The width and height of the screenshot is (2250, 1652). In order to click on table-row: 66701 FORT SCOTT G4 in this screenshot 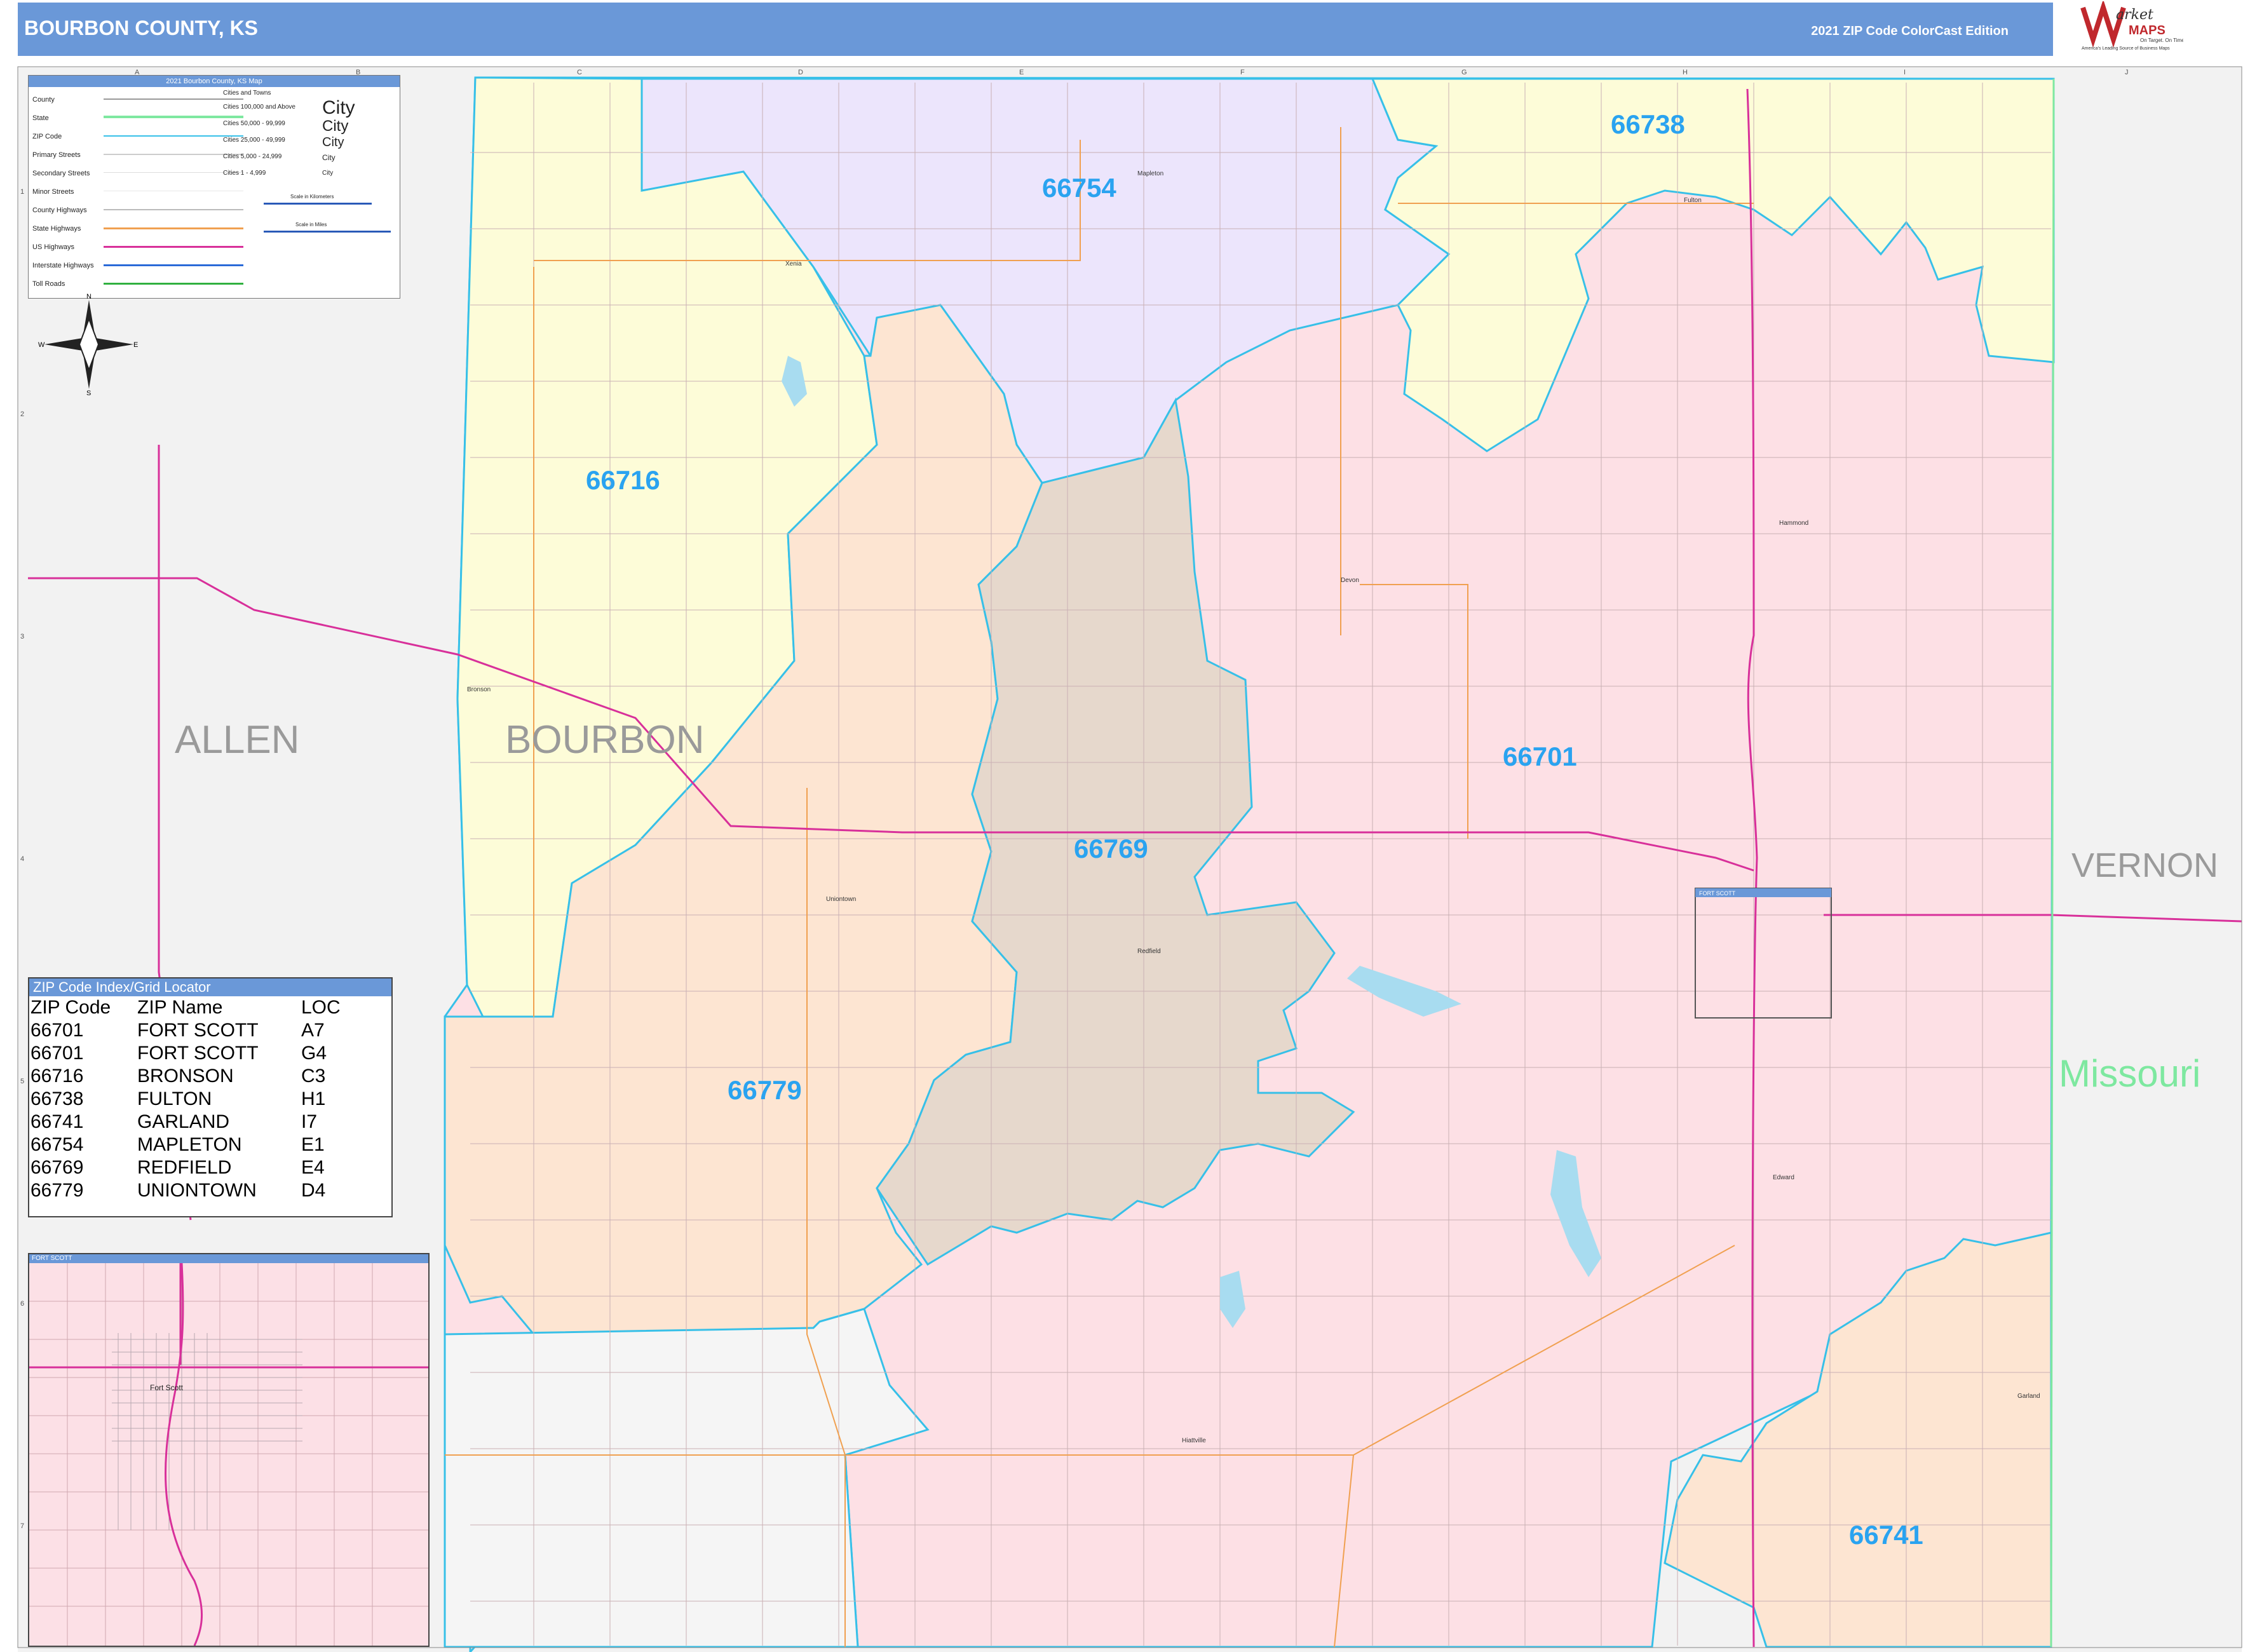, I will do `click(188, 1053)`.